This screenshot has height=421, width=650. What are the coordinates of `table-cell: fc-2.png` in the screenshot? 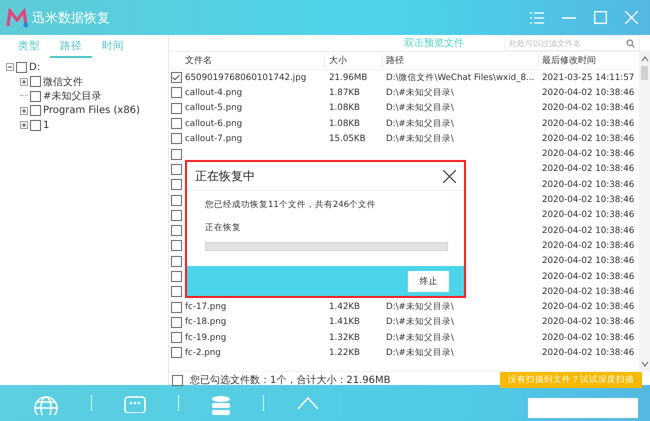 It's located at (203, 353).